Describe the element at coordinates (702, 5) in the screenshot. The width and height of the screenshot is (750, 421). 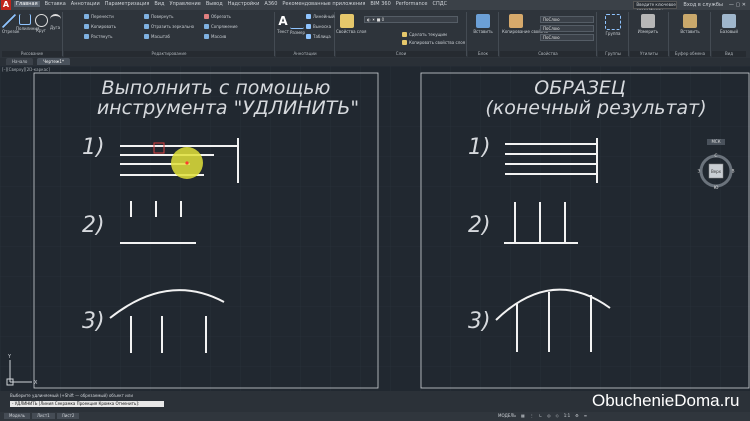
I see `login-link: Вход в службы` at that location.